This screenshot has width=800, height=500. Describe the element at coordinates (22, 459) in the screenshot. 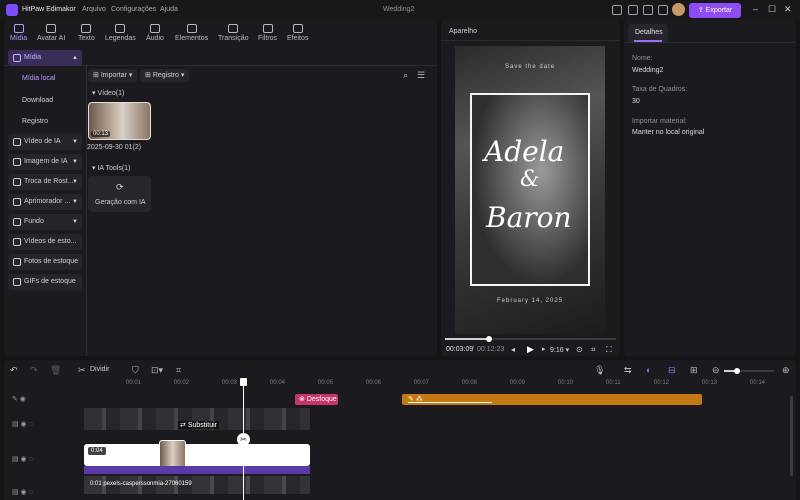

I see `track-2-controls: ▤ ◉ ◌` at that location.